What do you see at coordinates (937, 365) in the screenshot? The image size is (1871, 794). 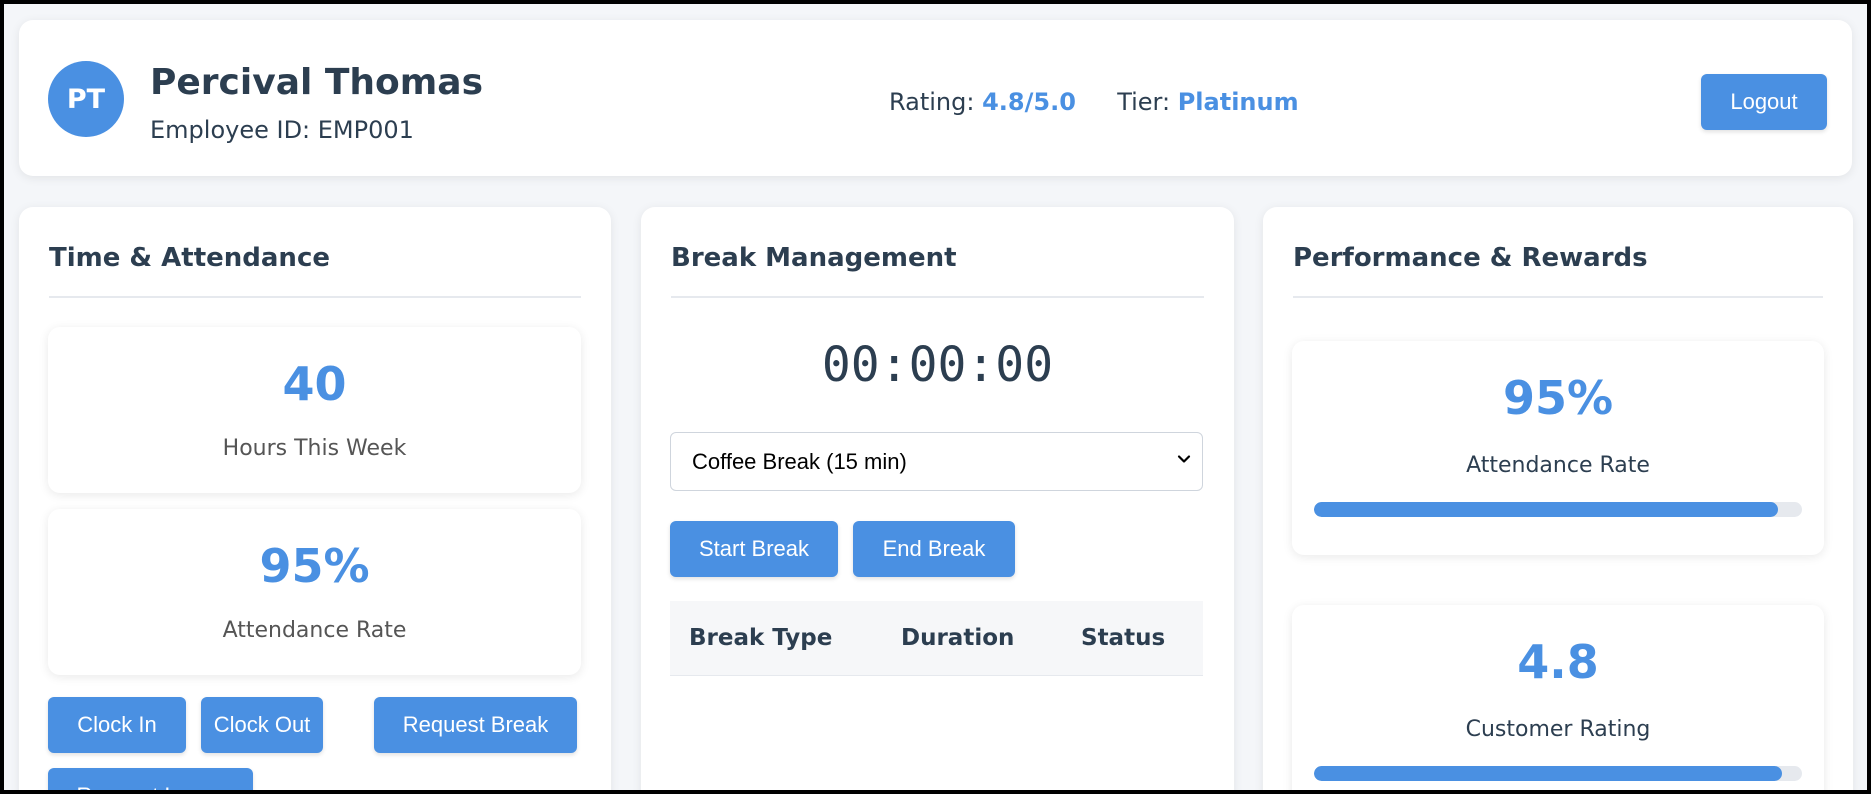 I see `break-timer: 00:00:00` at bounding box center [937, 365].